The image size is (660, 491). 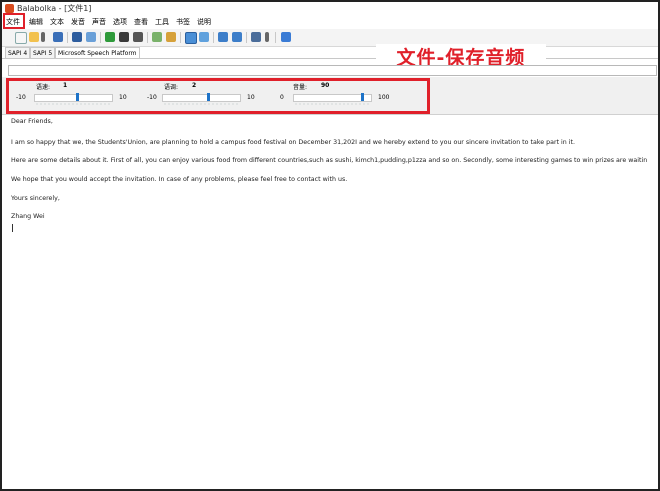 I want to click on tab-divider, so click(x=330, y=58).